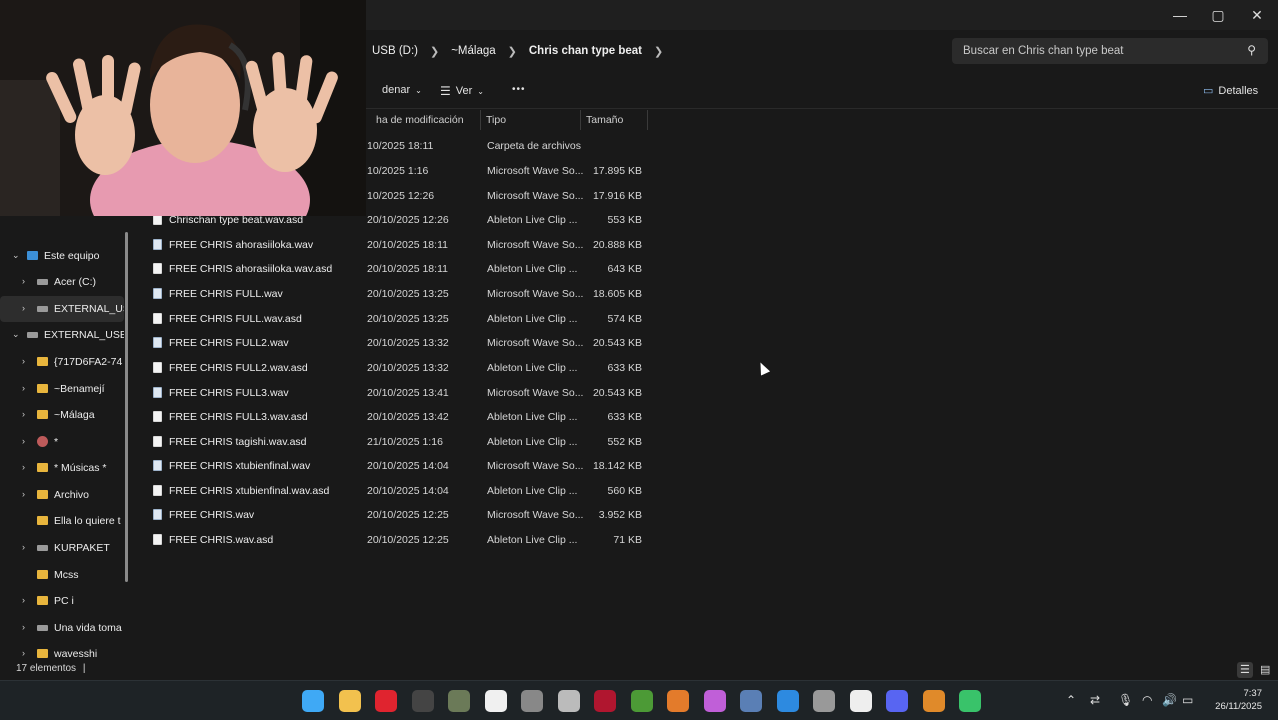 This screenshot has height=720, width=1278. Describe the element at coordinates (1218, 15) in the screenshot. I see `maximize-button: ▢` at that location.